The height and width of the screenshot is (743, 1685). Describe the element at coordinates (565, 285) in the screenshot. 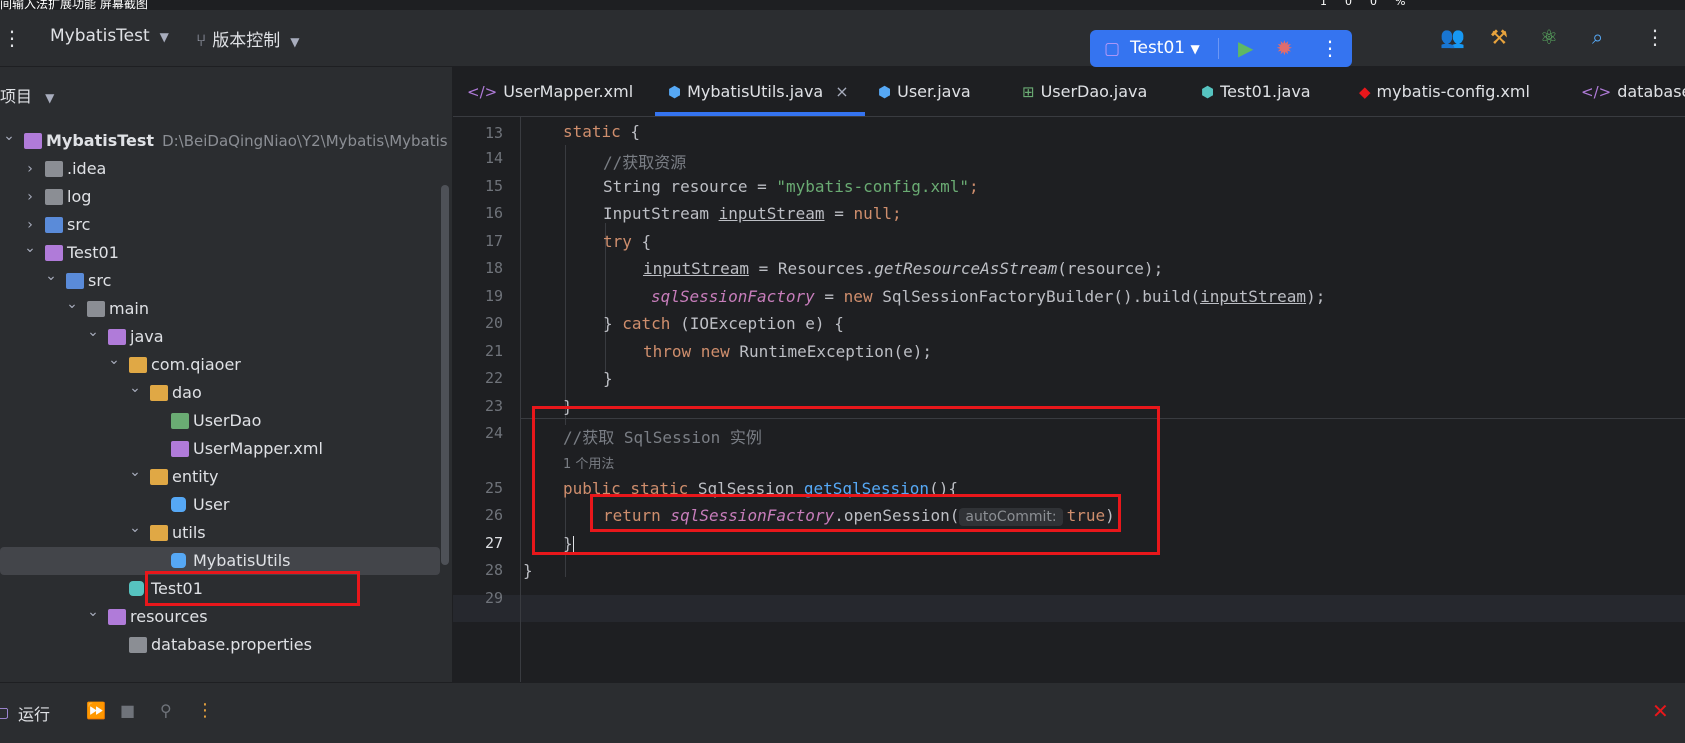

I see `indent-guide` at that location.